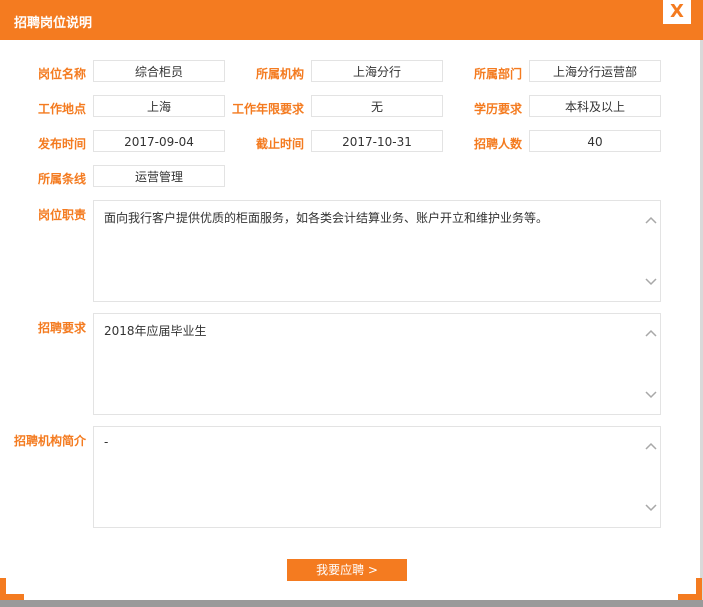 The height and width of the screenshot is (607, 703). Describe the element at coordinates (62, 144) in the screenshot. I see `publish-date-label: 发布时间` at that location.